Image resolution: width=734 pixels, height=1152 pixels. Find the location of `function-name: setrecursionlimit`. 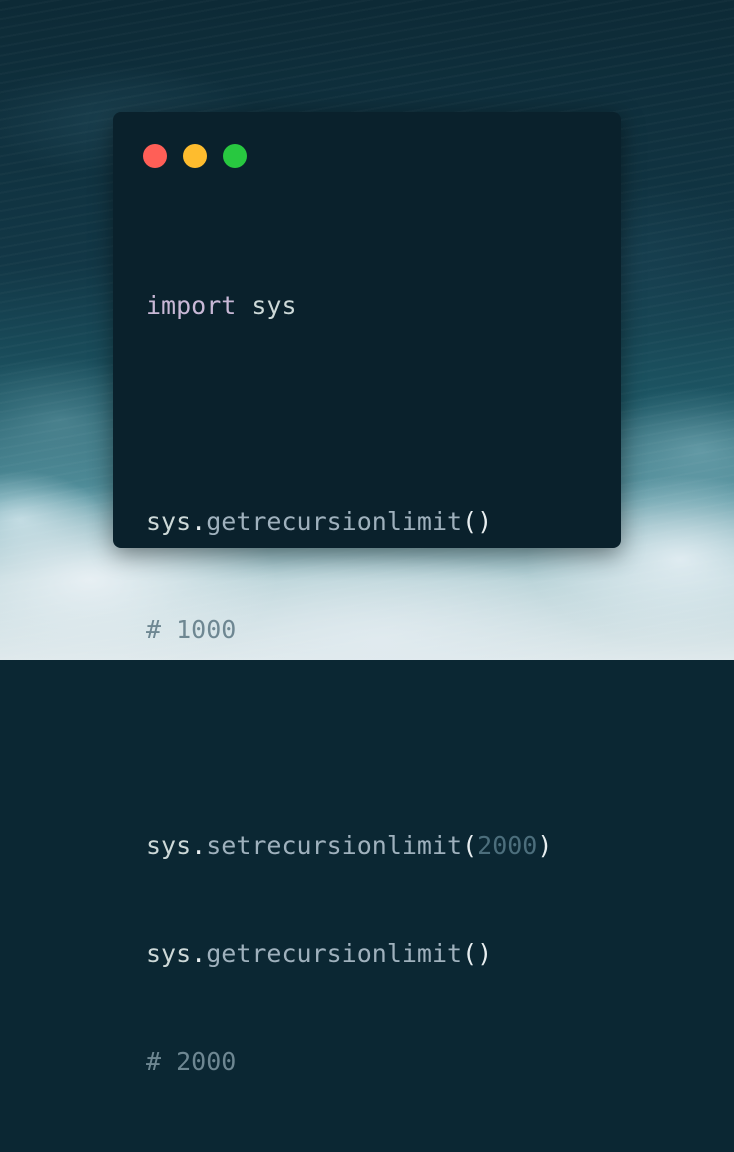

function-name: setrecursionlimit is located at coordinates (334, 845).